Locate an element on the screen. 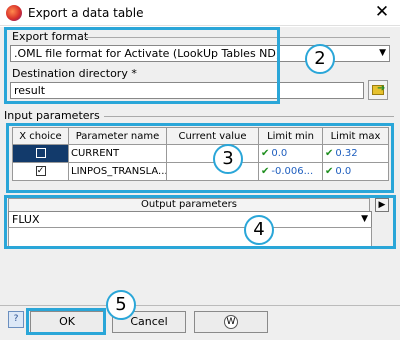  callout-number: 4 is located at coordinates (259, 230).